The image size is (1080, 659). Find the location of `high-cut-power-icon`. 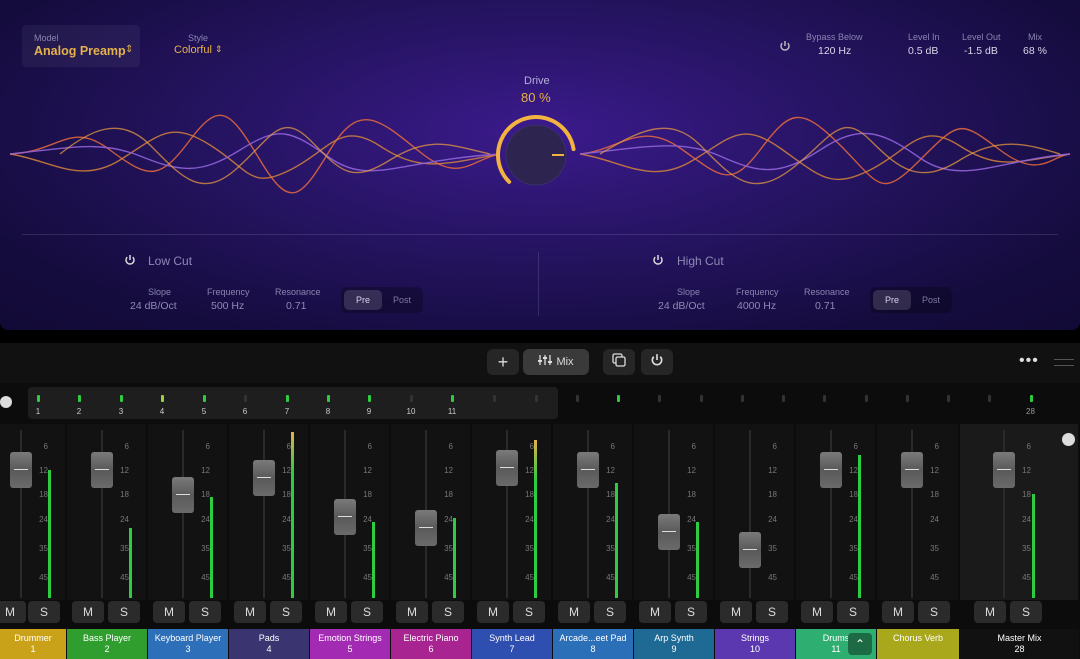

high-cut-power-icon is located at coordinates (658, 260).